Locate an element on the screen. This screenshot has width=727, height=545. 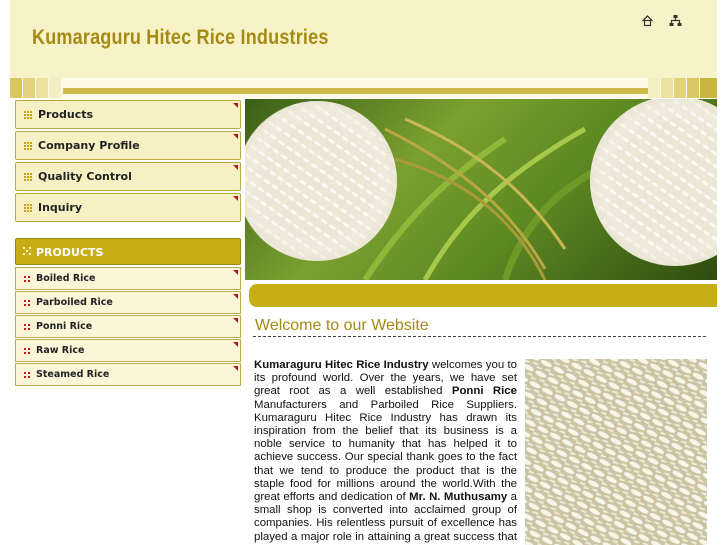
ponni-rice-highlight: Ponni Rice is located at coordinates (484, 391).